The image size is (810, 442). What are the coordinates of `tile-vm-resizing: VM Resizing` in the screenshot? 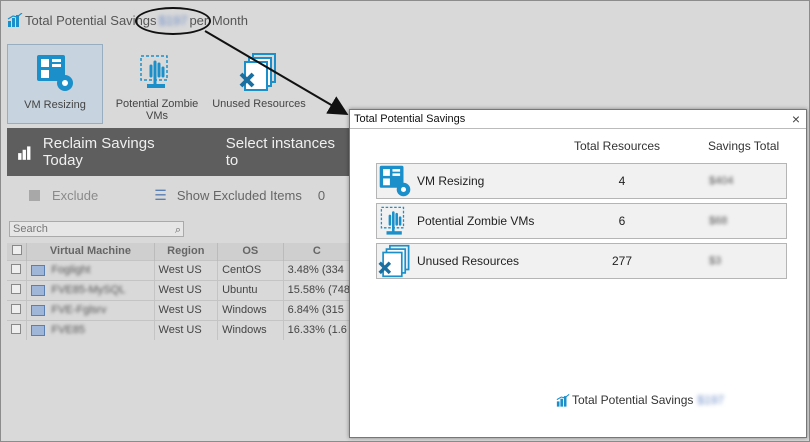 It's located at (55, 84).